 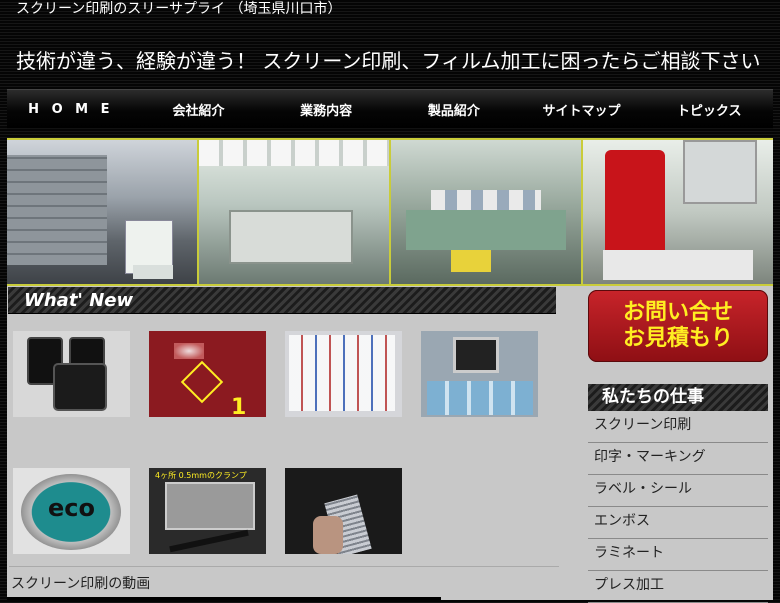 I want to click on video-section-title: スクリーン印刷の動画, so click(x=81, y=584).